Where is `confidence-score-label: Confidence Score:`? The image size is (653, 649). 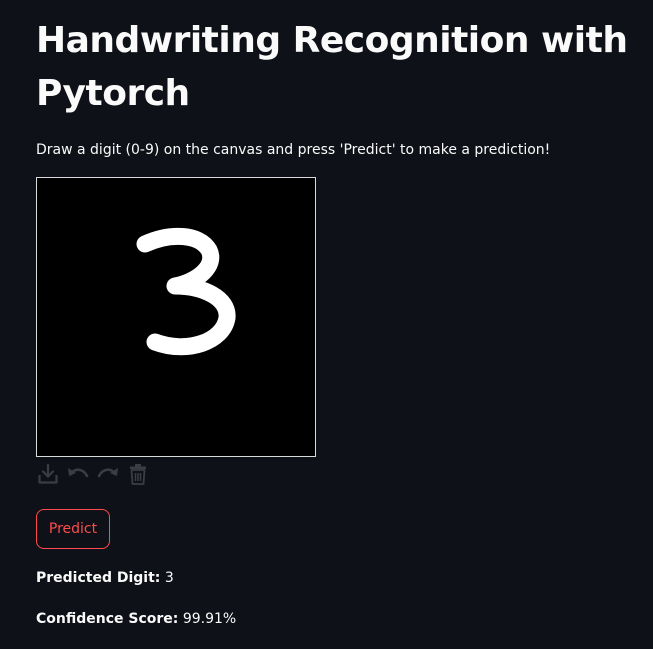
confidence-score-label: Confidence Score: is located at coordinates (107, 619).